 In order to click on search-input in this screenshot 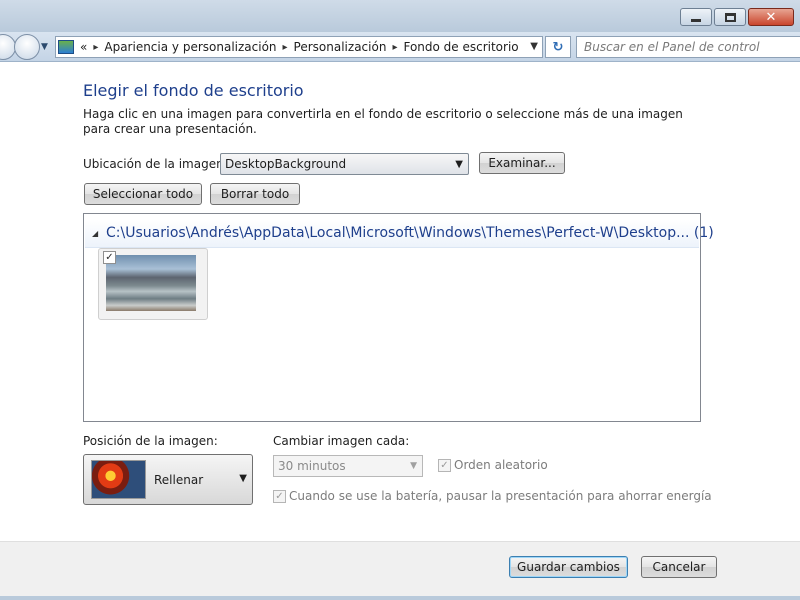, I will do `click(688, 47)`.